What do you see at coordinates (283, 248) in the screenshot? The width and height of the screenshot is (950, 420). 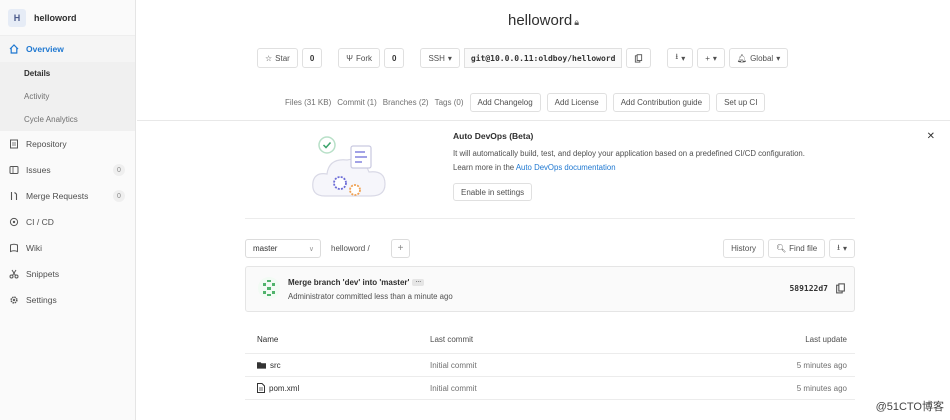 I see `branch-dropdown: master ∨` at bounding box center [283, 248].